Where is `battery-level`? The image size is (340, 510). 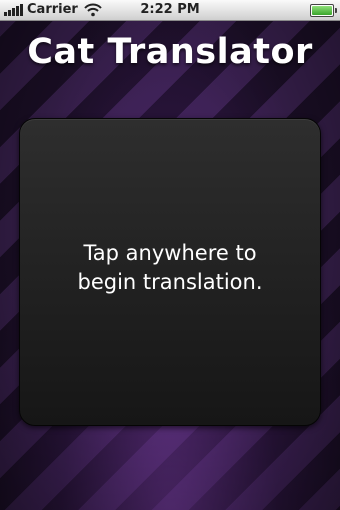 battery-level is located at coordinates (322, 10).